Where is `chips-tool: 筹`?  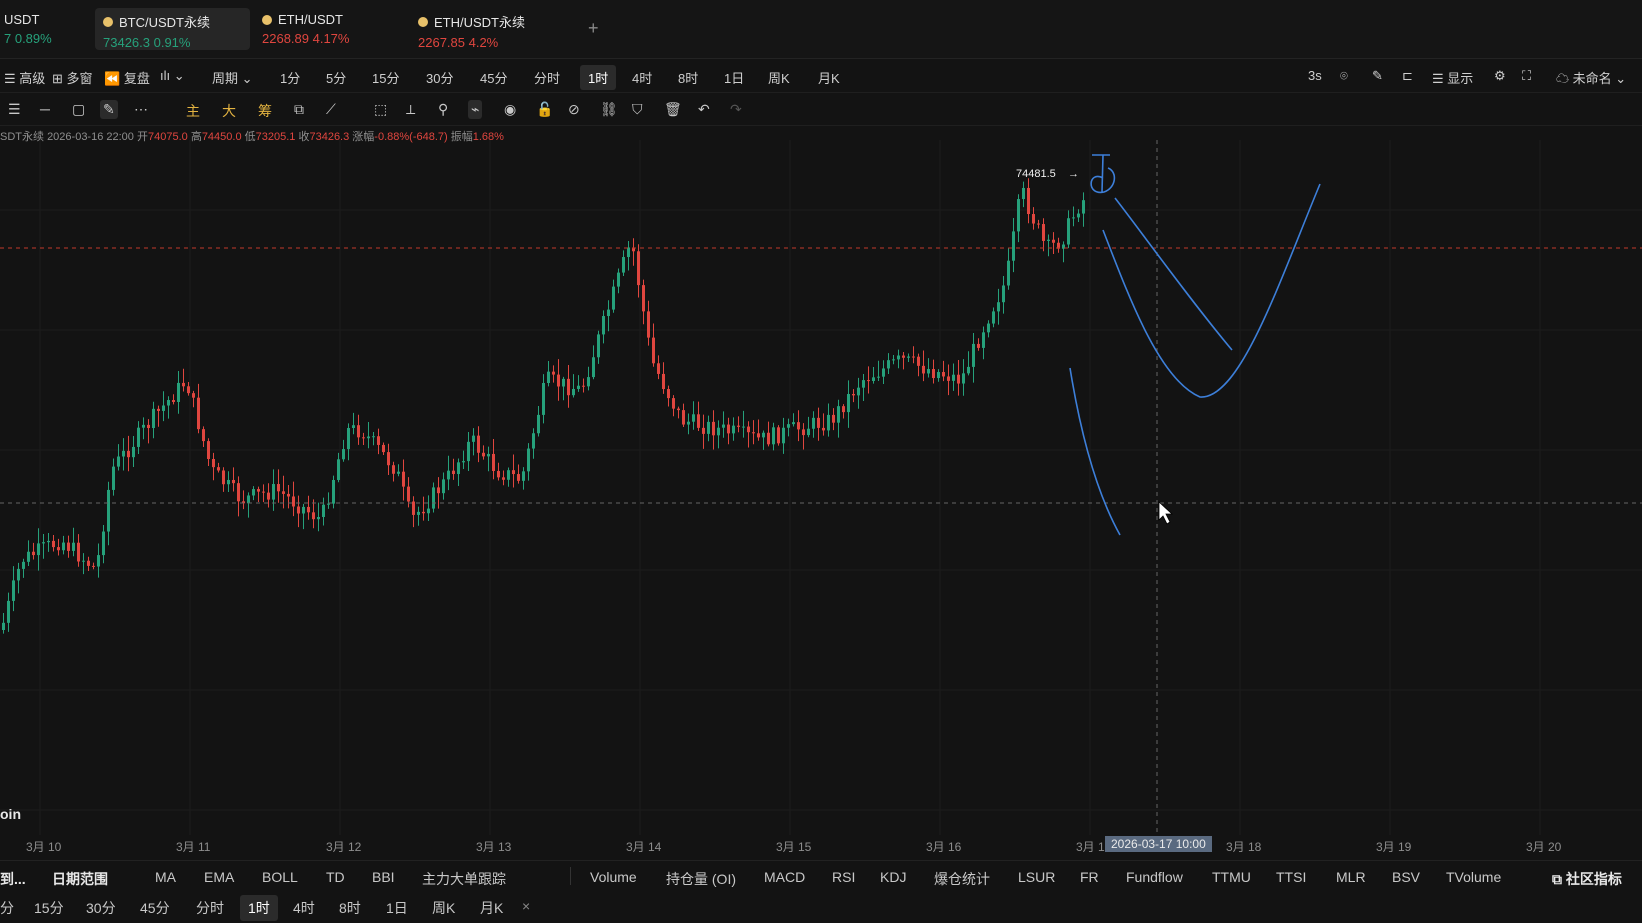
chips-tool: 筹 is located at coordinates (265, 111).